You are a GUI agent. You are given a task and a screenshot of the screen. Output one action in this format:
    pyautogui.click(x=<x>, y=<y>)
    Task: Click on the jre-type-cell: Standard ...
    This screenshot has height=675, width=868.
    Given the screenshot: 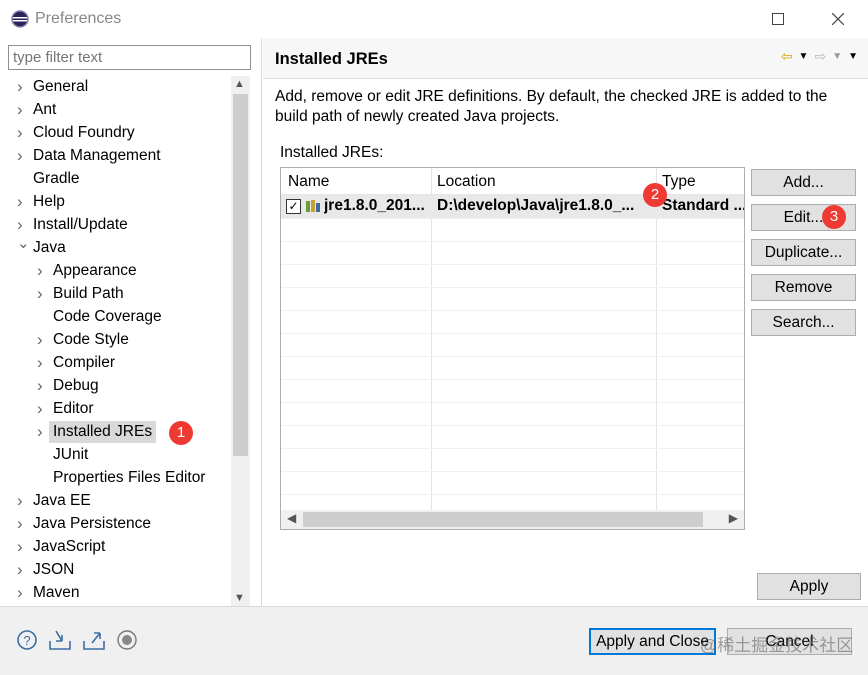 What is the action you would take?
    pyautogui.click(x=703, y=205)
    